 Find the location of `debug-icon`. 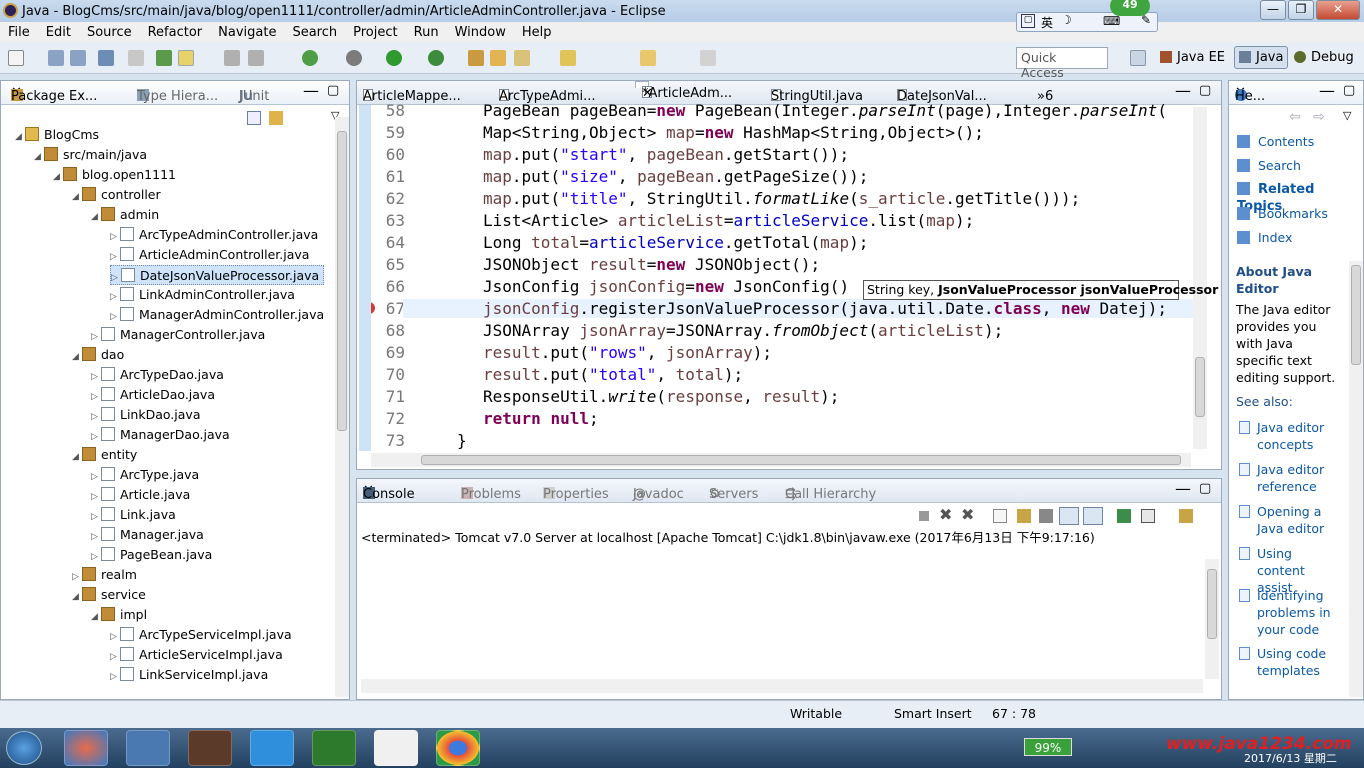

debug-icon is located at coordinates (354, 58).